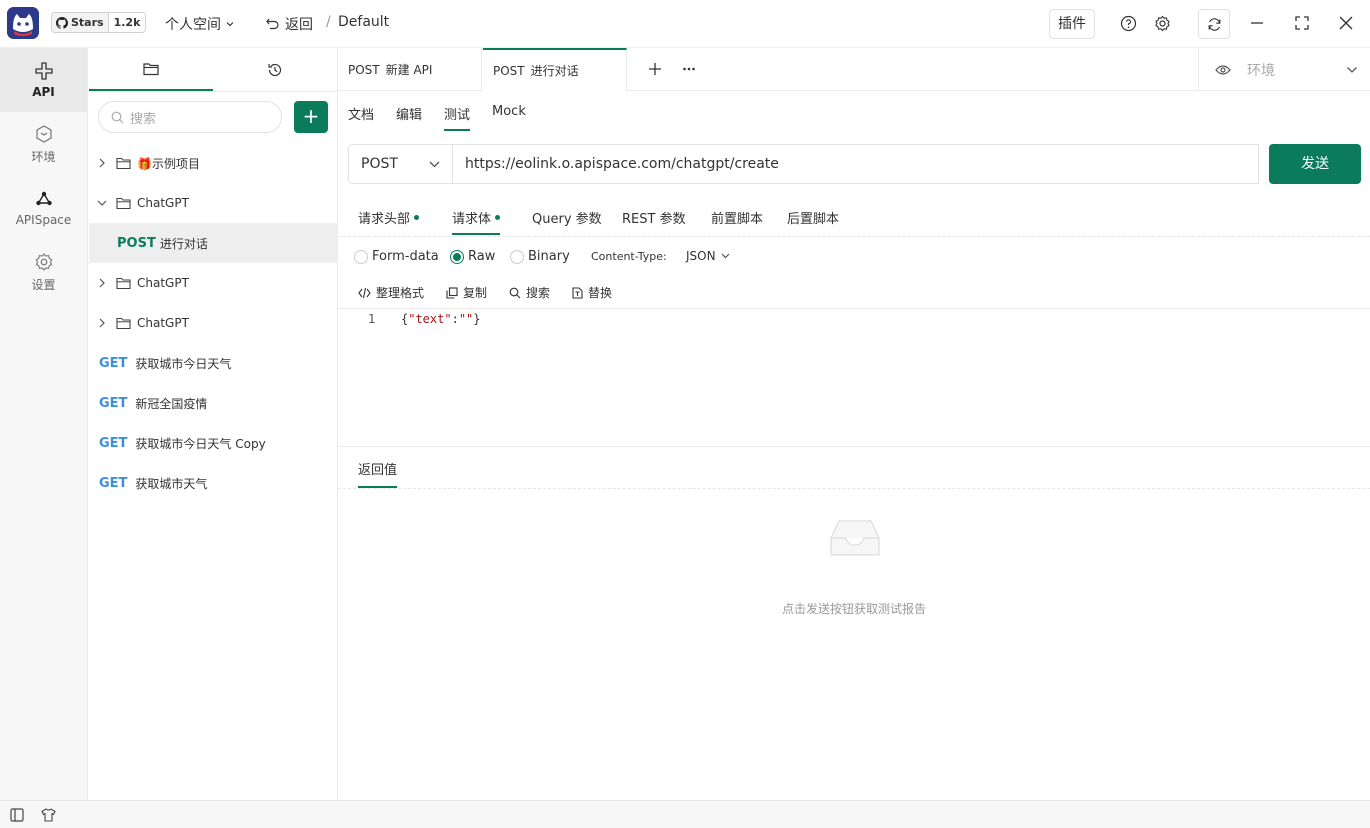  I want to click on req-tab-rest: REST 参数, so click(654, 217).